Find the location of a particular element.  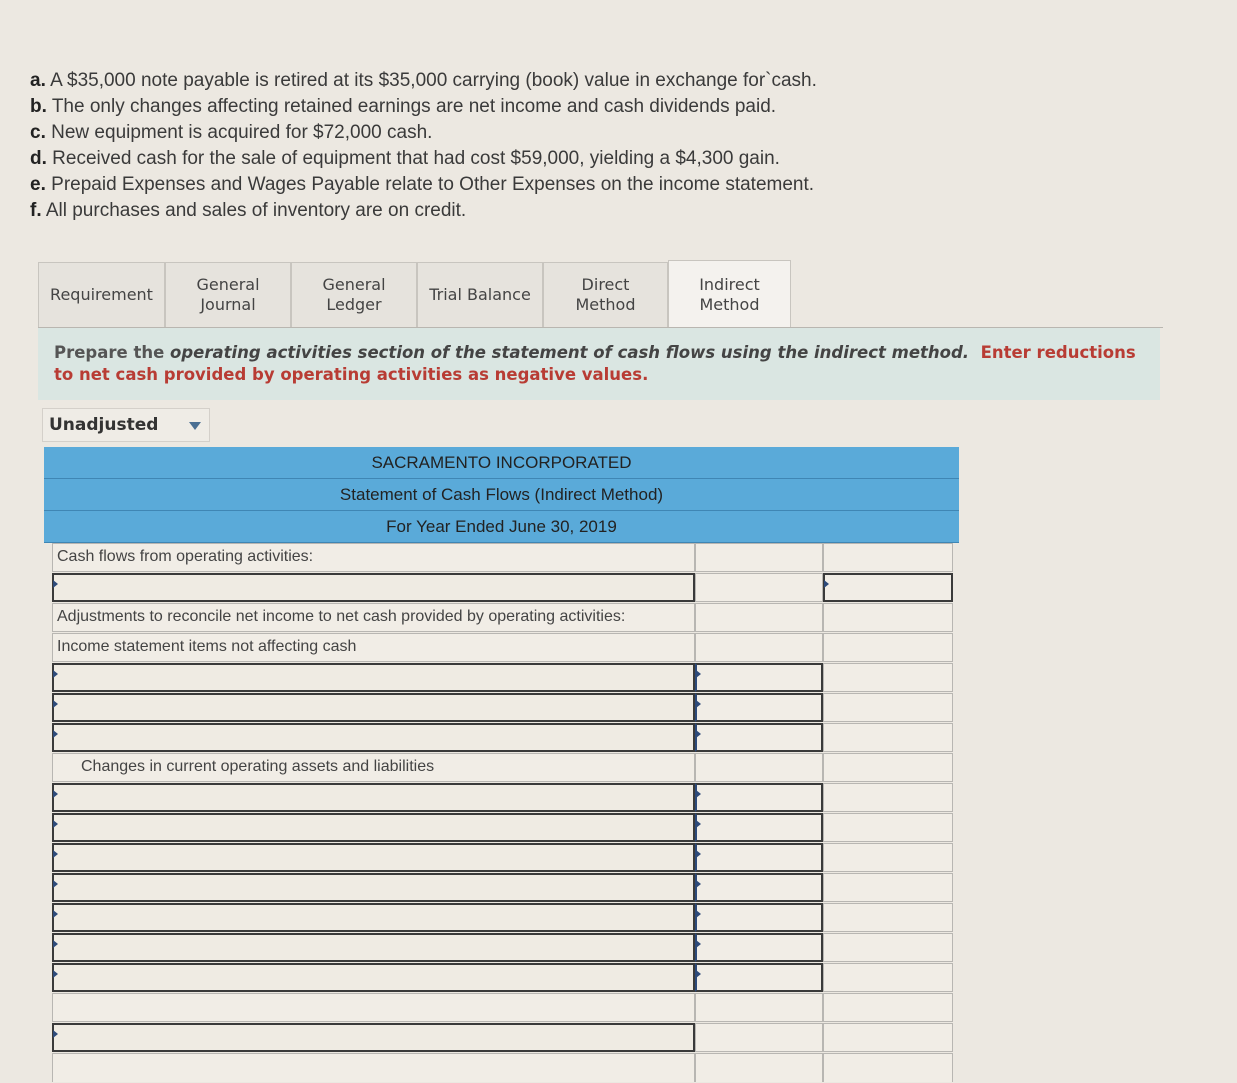

tab-trial-balance: Trial Balance is located at coordinates (480, 295).